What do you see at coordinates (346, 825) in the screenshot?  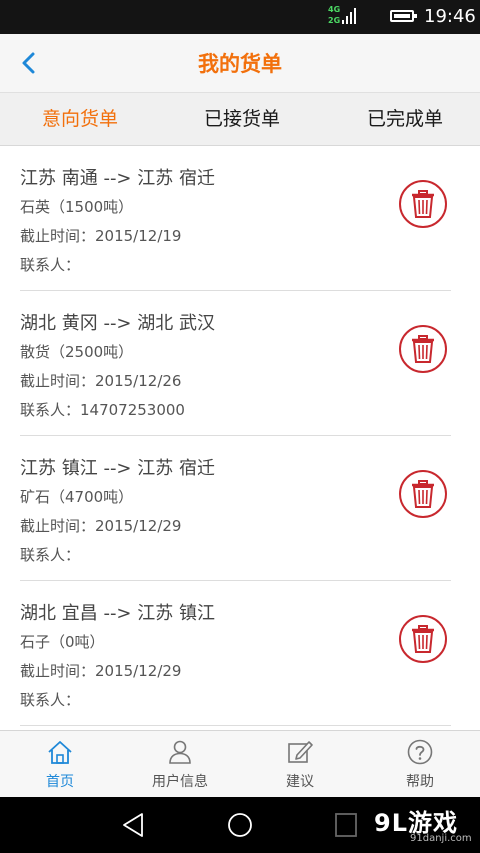 I see `recent-apps-icon` at bounding box center [346, 825].